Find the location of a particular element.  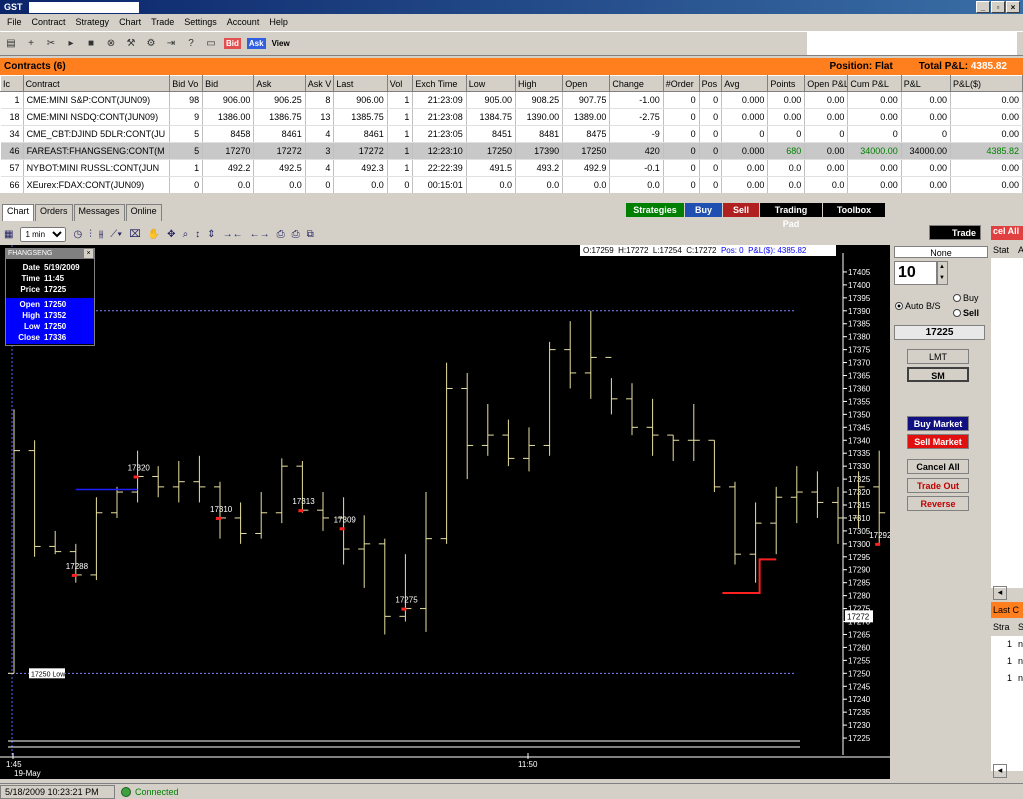

column-header: Cum P&L is located at coordinates (874, 83).